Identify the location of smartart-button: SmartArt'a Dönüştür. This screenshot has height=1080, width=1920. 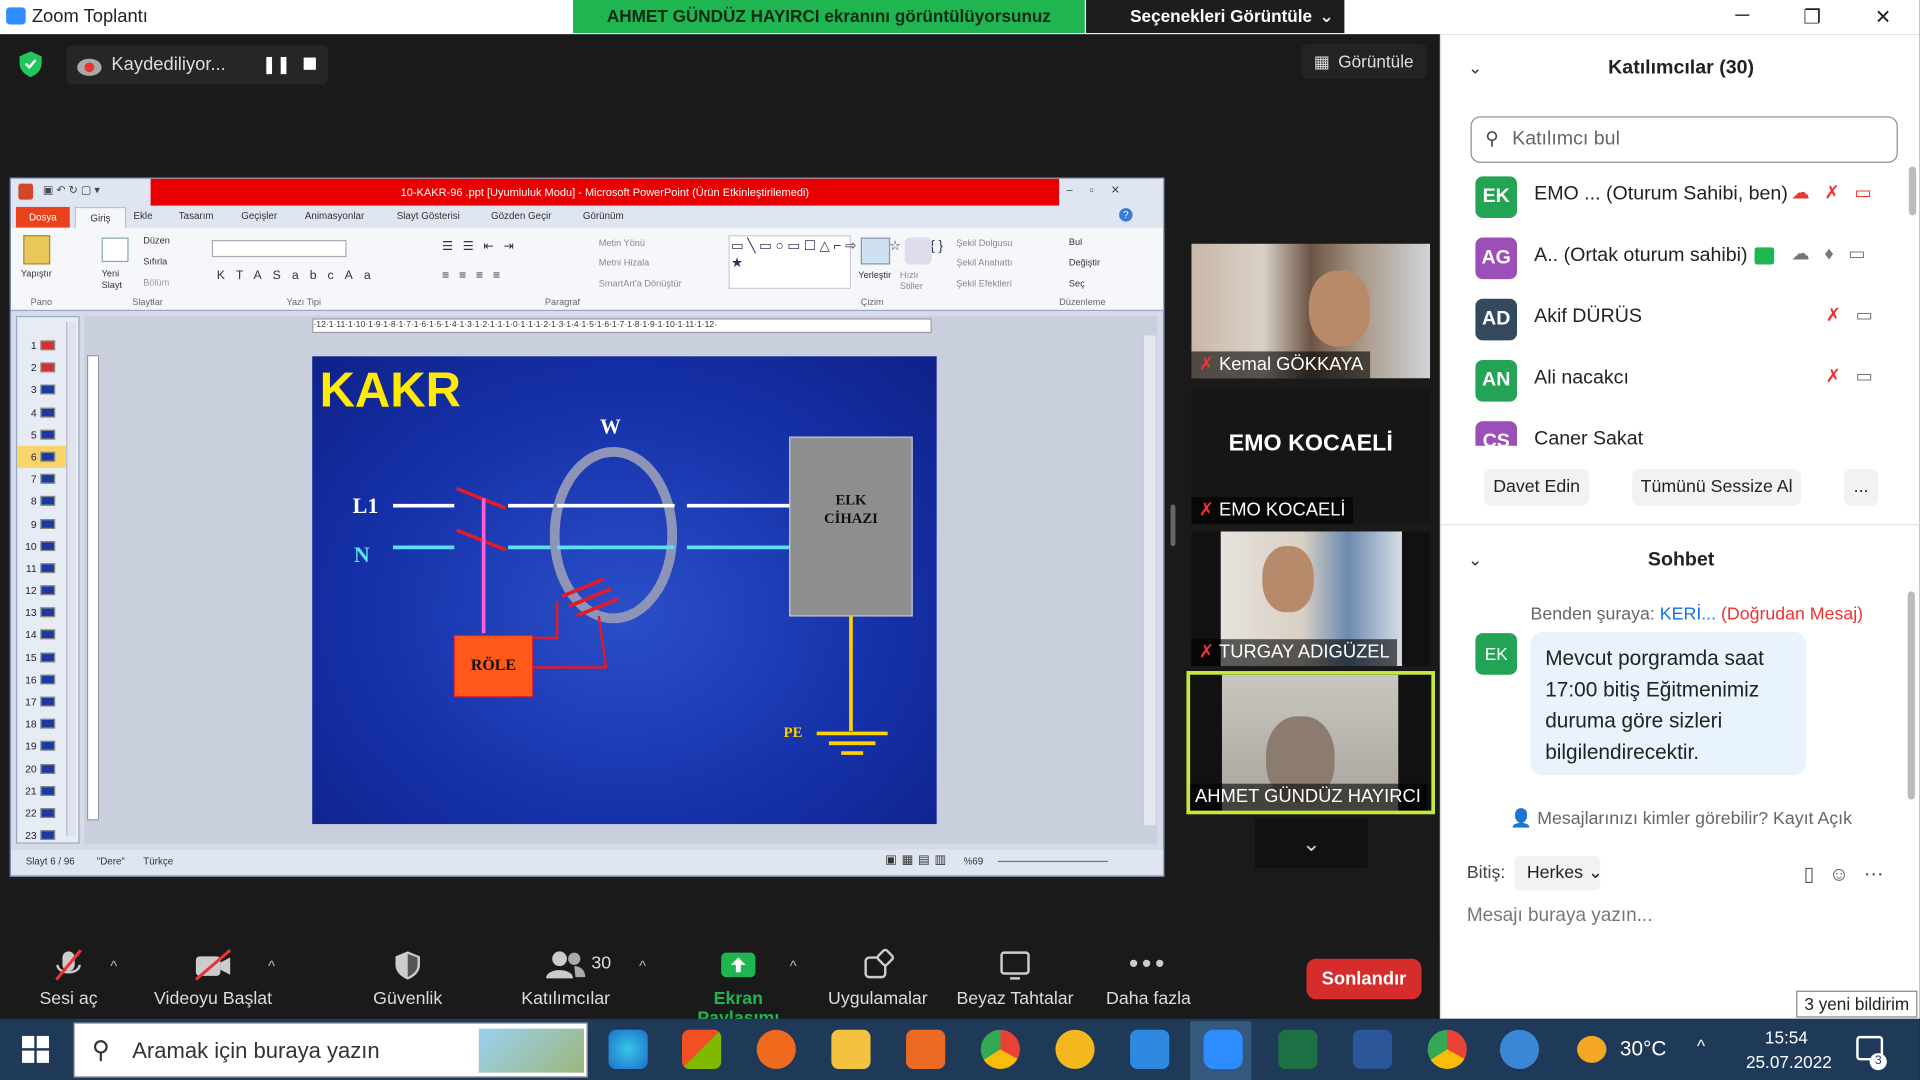
(640, 283).